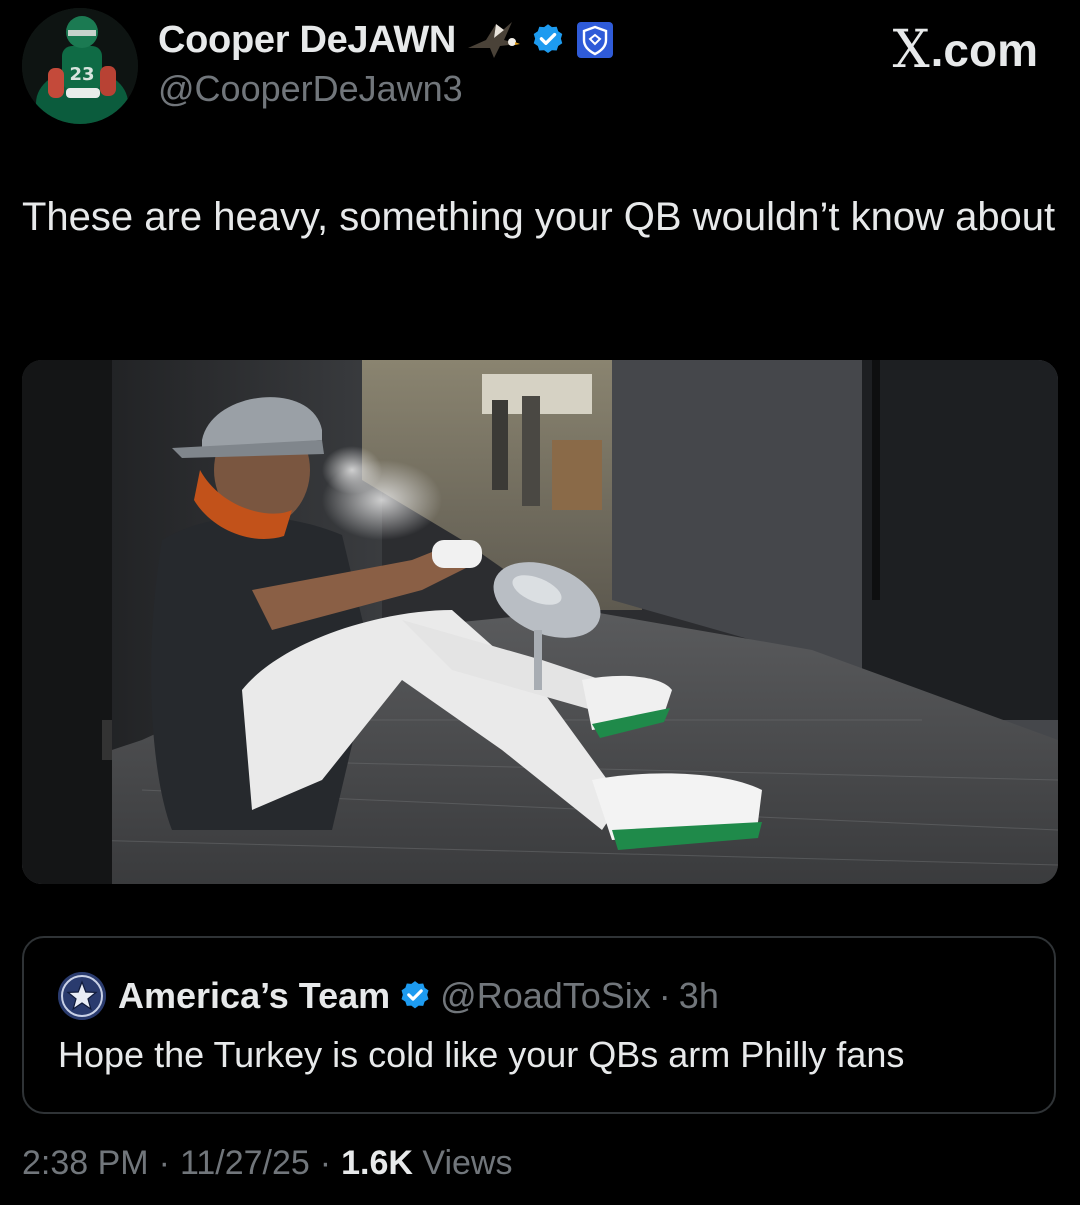  What do you see at coordinates (245, 1163) in the screenshot?
I see `post-date: 11/27/25` at bounding box center [245, 1163].